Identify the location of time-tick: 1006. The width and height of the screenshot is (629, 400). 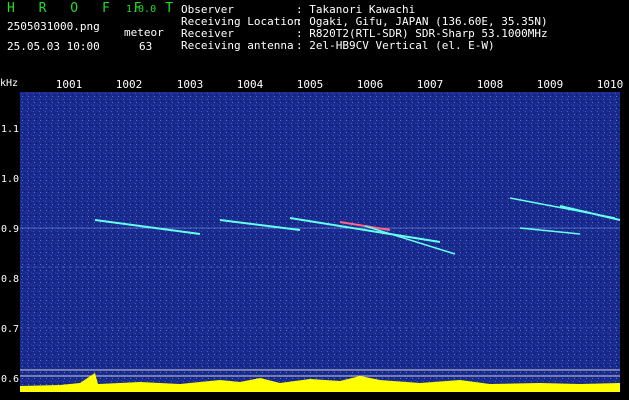
(370, 84).